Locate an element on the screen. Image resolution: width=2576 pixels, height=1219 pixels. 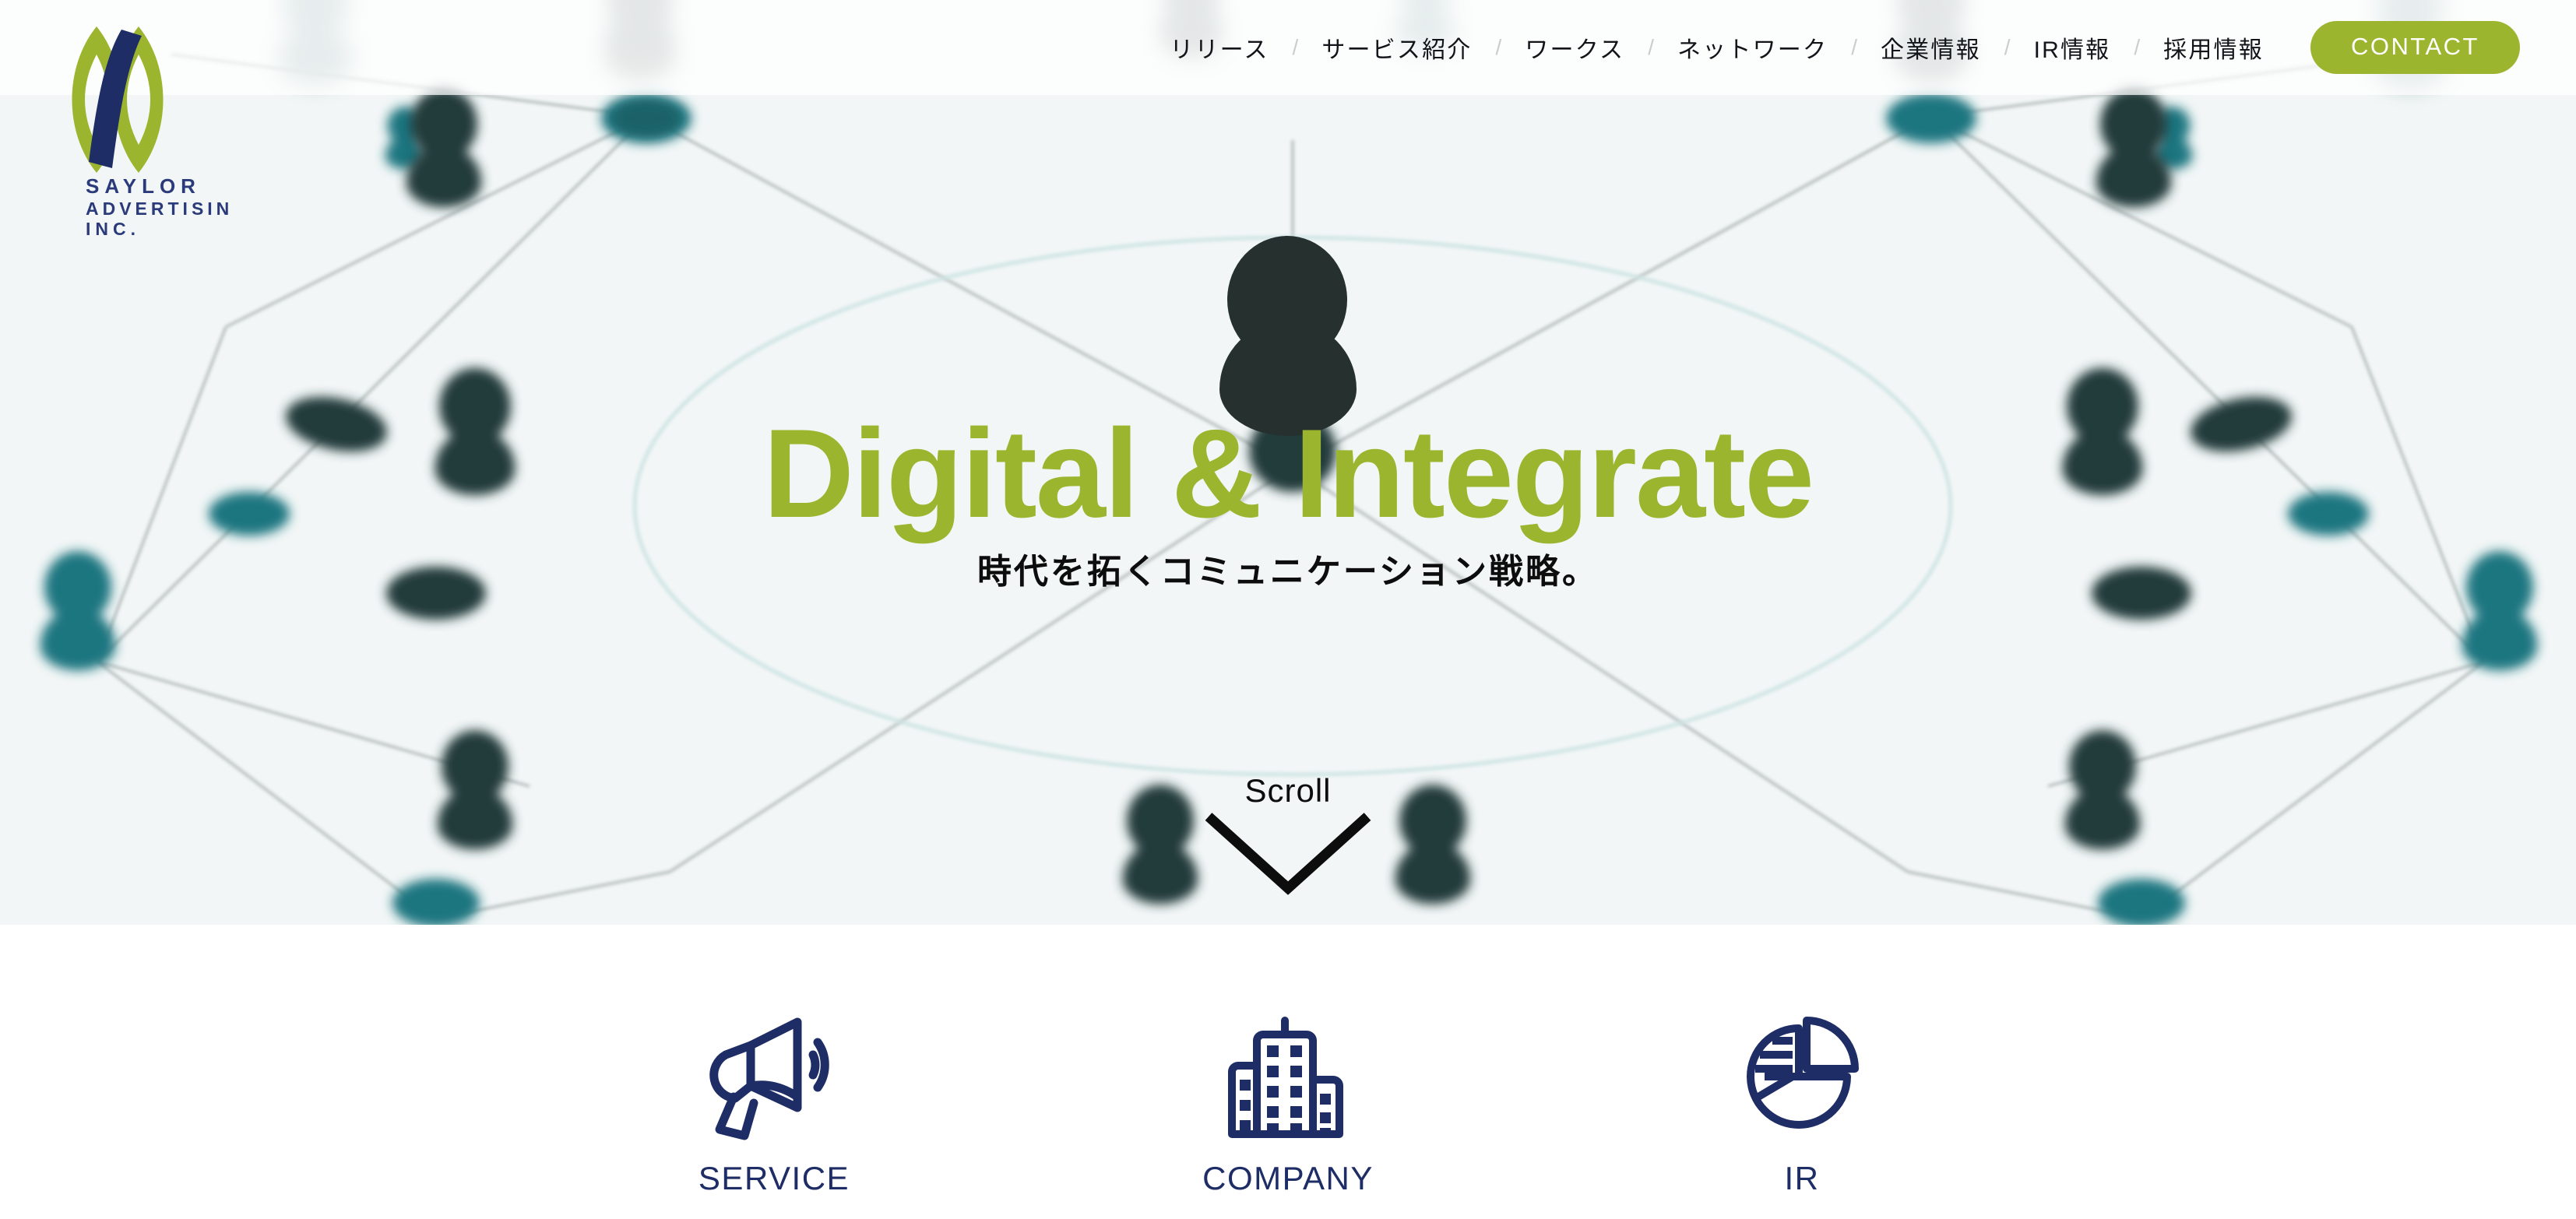
nav-item-release: リリース is located at coordinates (1219, 47).